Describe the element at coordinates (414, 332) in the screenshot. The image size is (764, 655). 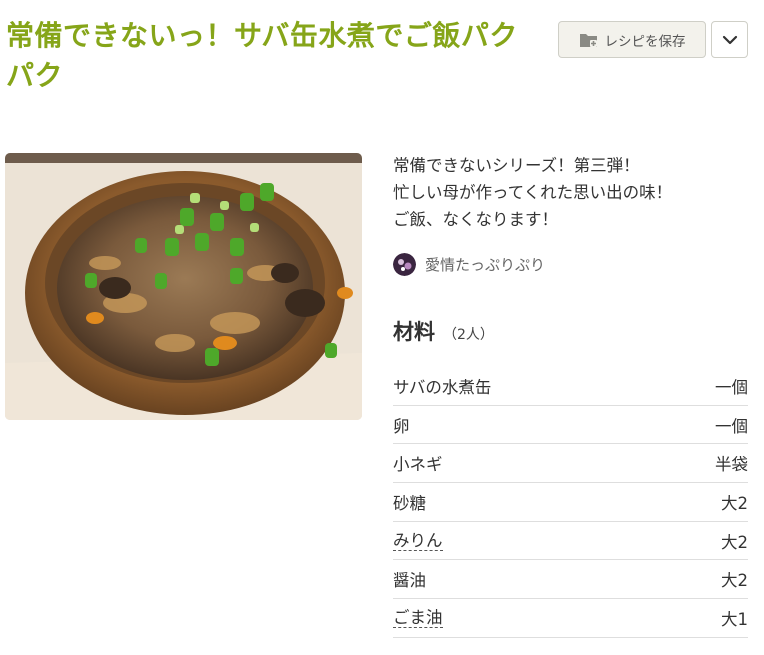
I see `ingredients-title: 材料` at that location.